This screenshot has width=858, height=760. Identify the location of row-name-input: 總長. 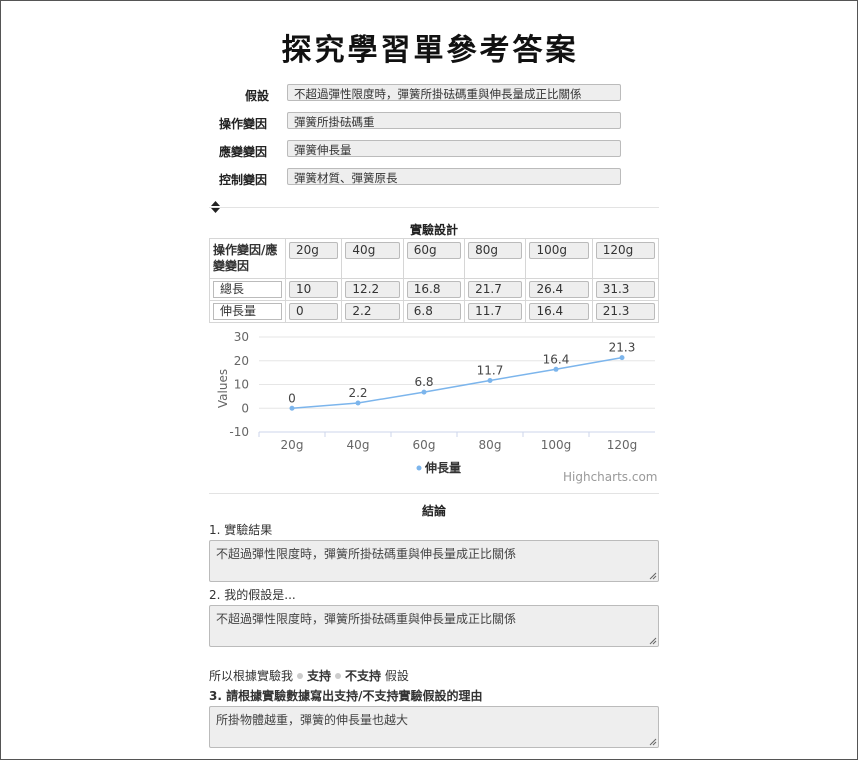
(247, 289).